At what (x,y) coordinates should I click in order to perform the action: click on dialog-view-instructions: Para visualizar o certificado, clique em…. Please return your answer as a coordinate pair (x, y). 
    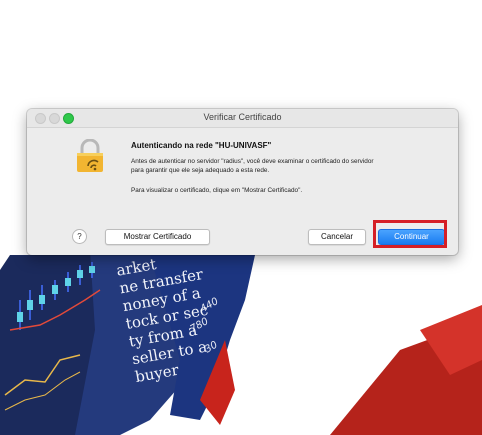
    Looking at the image, I should click on (217, 190).